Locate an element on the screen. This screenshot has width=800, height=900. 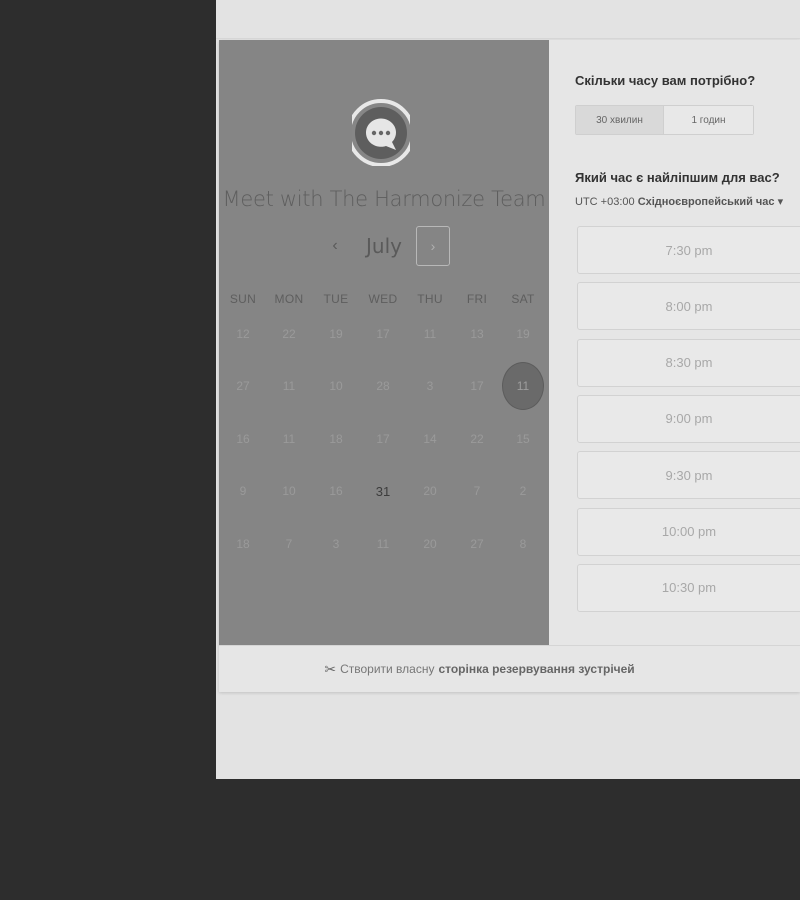
selected-day: 11 is located at coordinates (523, 386).